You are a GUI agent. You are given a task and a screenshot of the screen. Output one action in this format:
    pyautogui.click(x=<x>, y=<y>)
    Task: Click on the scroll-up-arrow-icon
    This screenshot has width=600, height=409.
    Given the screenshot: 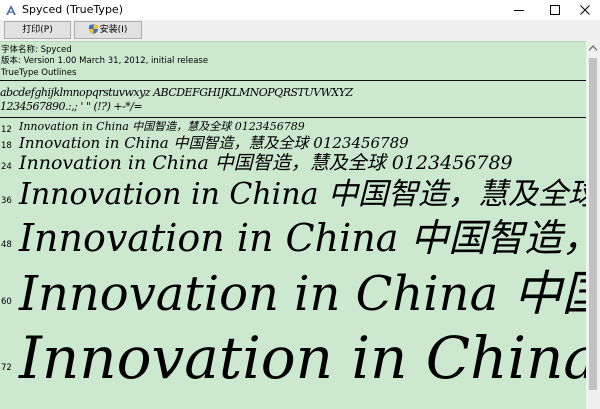 What is the action you would take?
    pyautogui.click(x=593, y=48)
    